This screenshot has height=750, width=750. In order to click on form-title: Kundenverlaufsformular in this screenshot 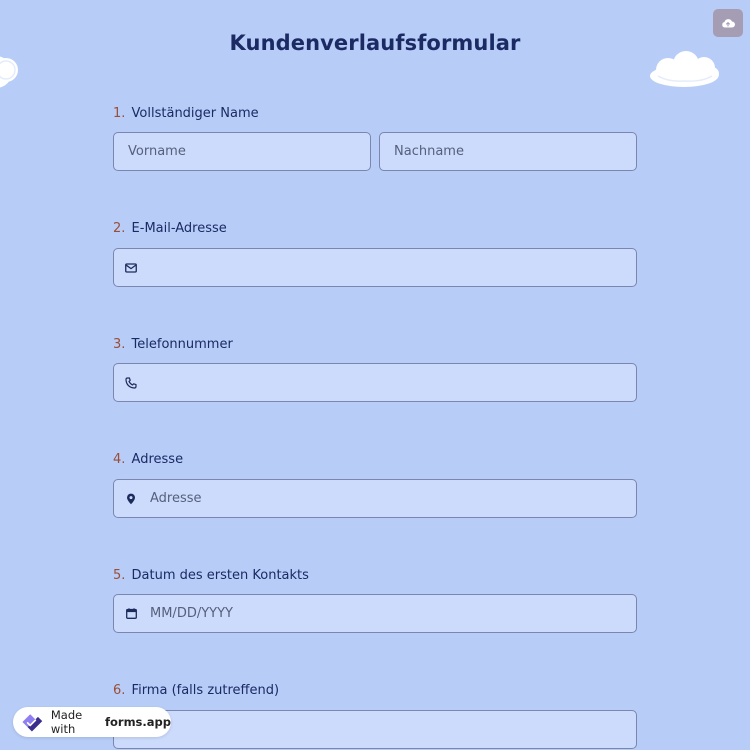, I will do `click(375, 43)`.